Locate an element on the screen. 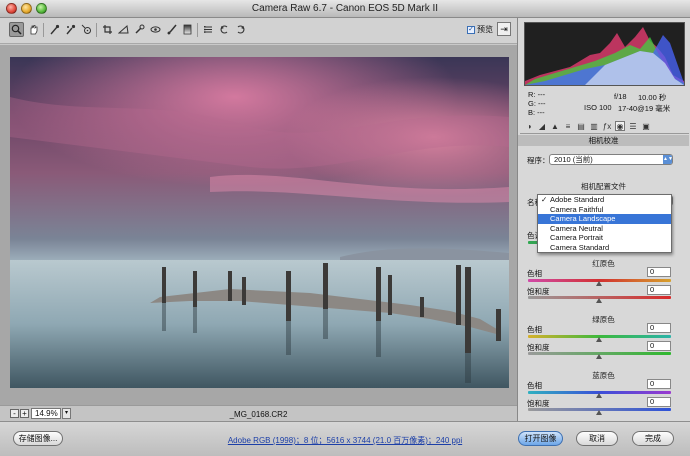  profile-option: Camera Neutral is located at coordinates (604, 229).